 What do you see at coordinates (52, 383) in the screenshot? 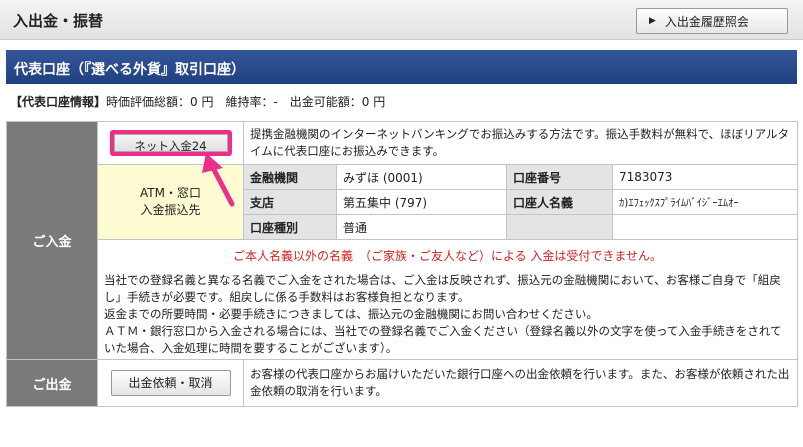
I see `withdraw-label: ご出金` at bounding box center [52, 383].